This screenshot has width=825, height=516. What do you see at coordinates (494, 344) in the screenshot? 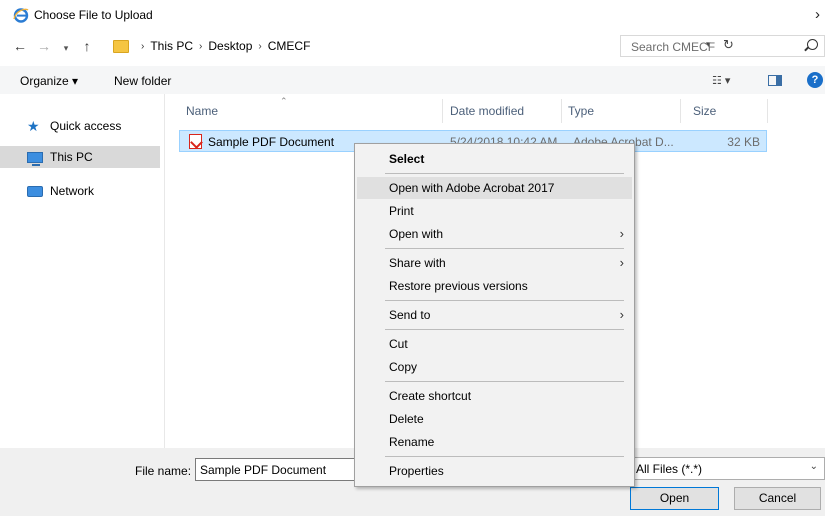
I see `menu-item-cut: Cut` at bounding box center [494, 344].